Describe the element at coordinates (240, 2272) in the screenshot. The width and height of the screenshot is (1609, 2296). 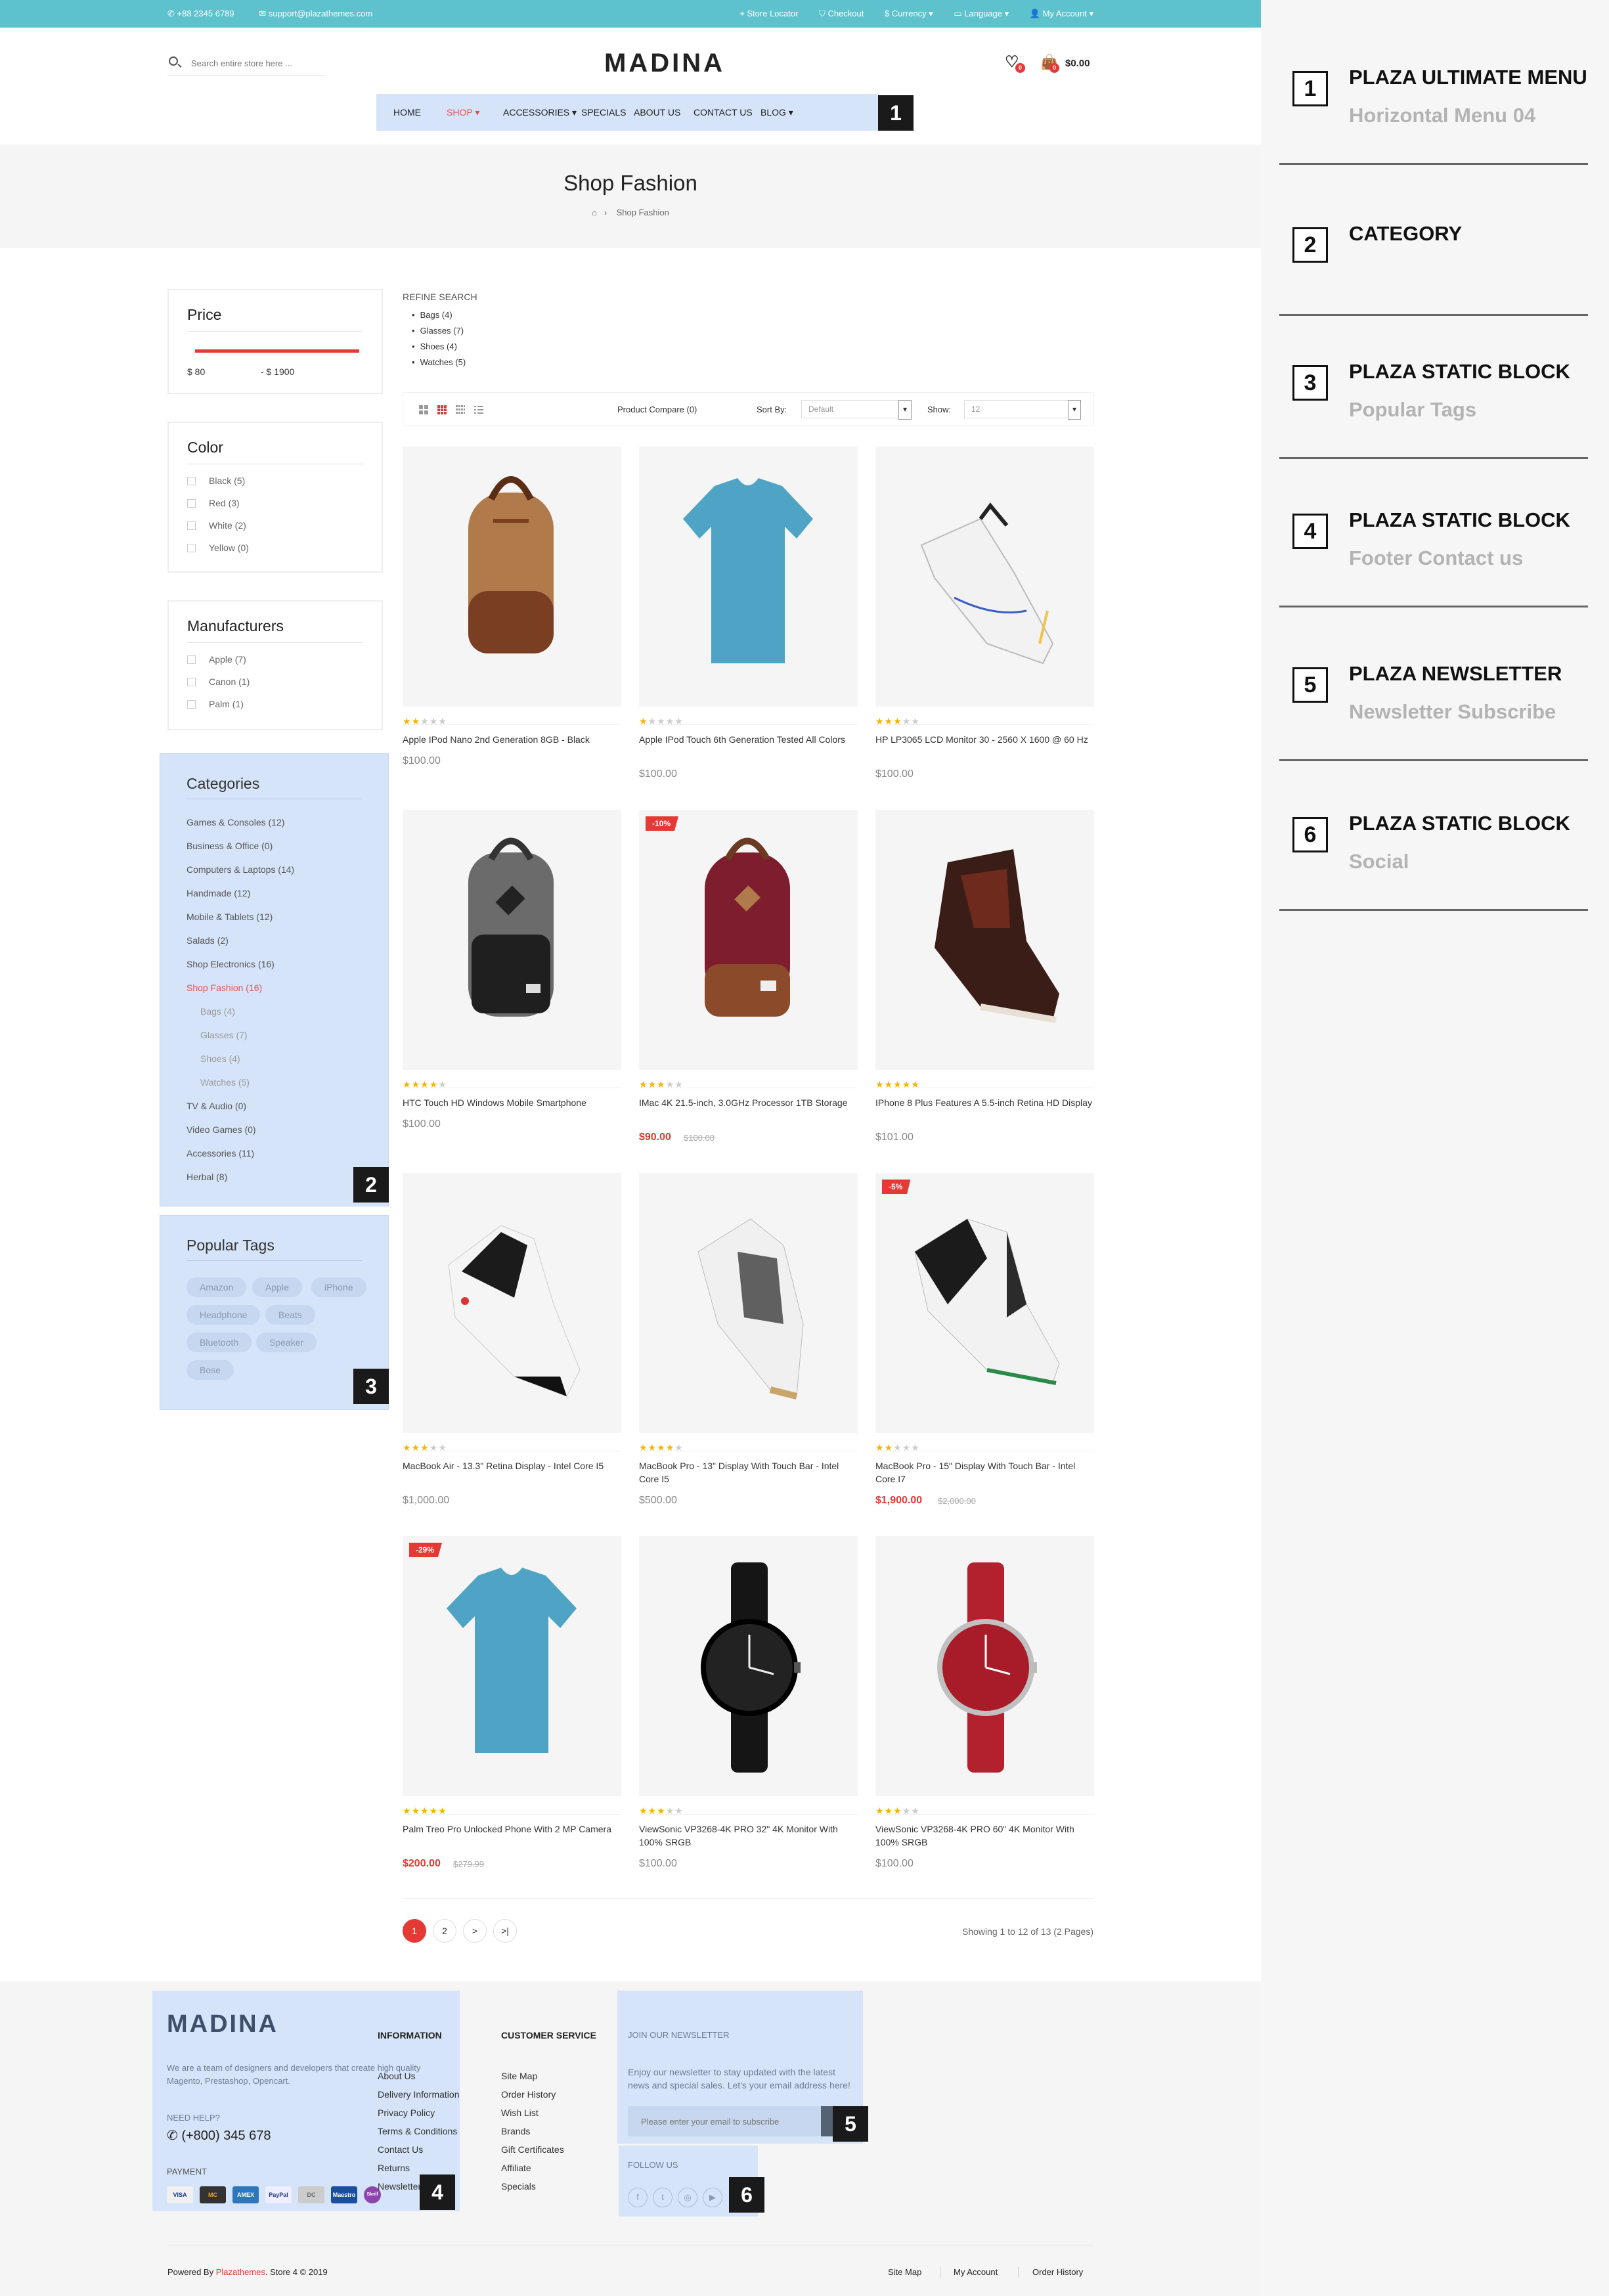
I see `plazathemes-link: Plazathemes` at that location.